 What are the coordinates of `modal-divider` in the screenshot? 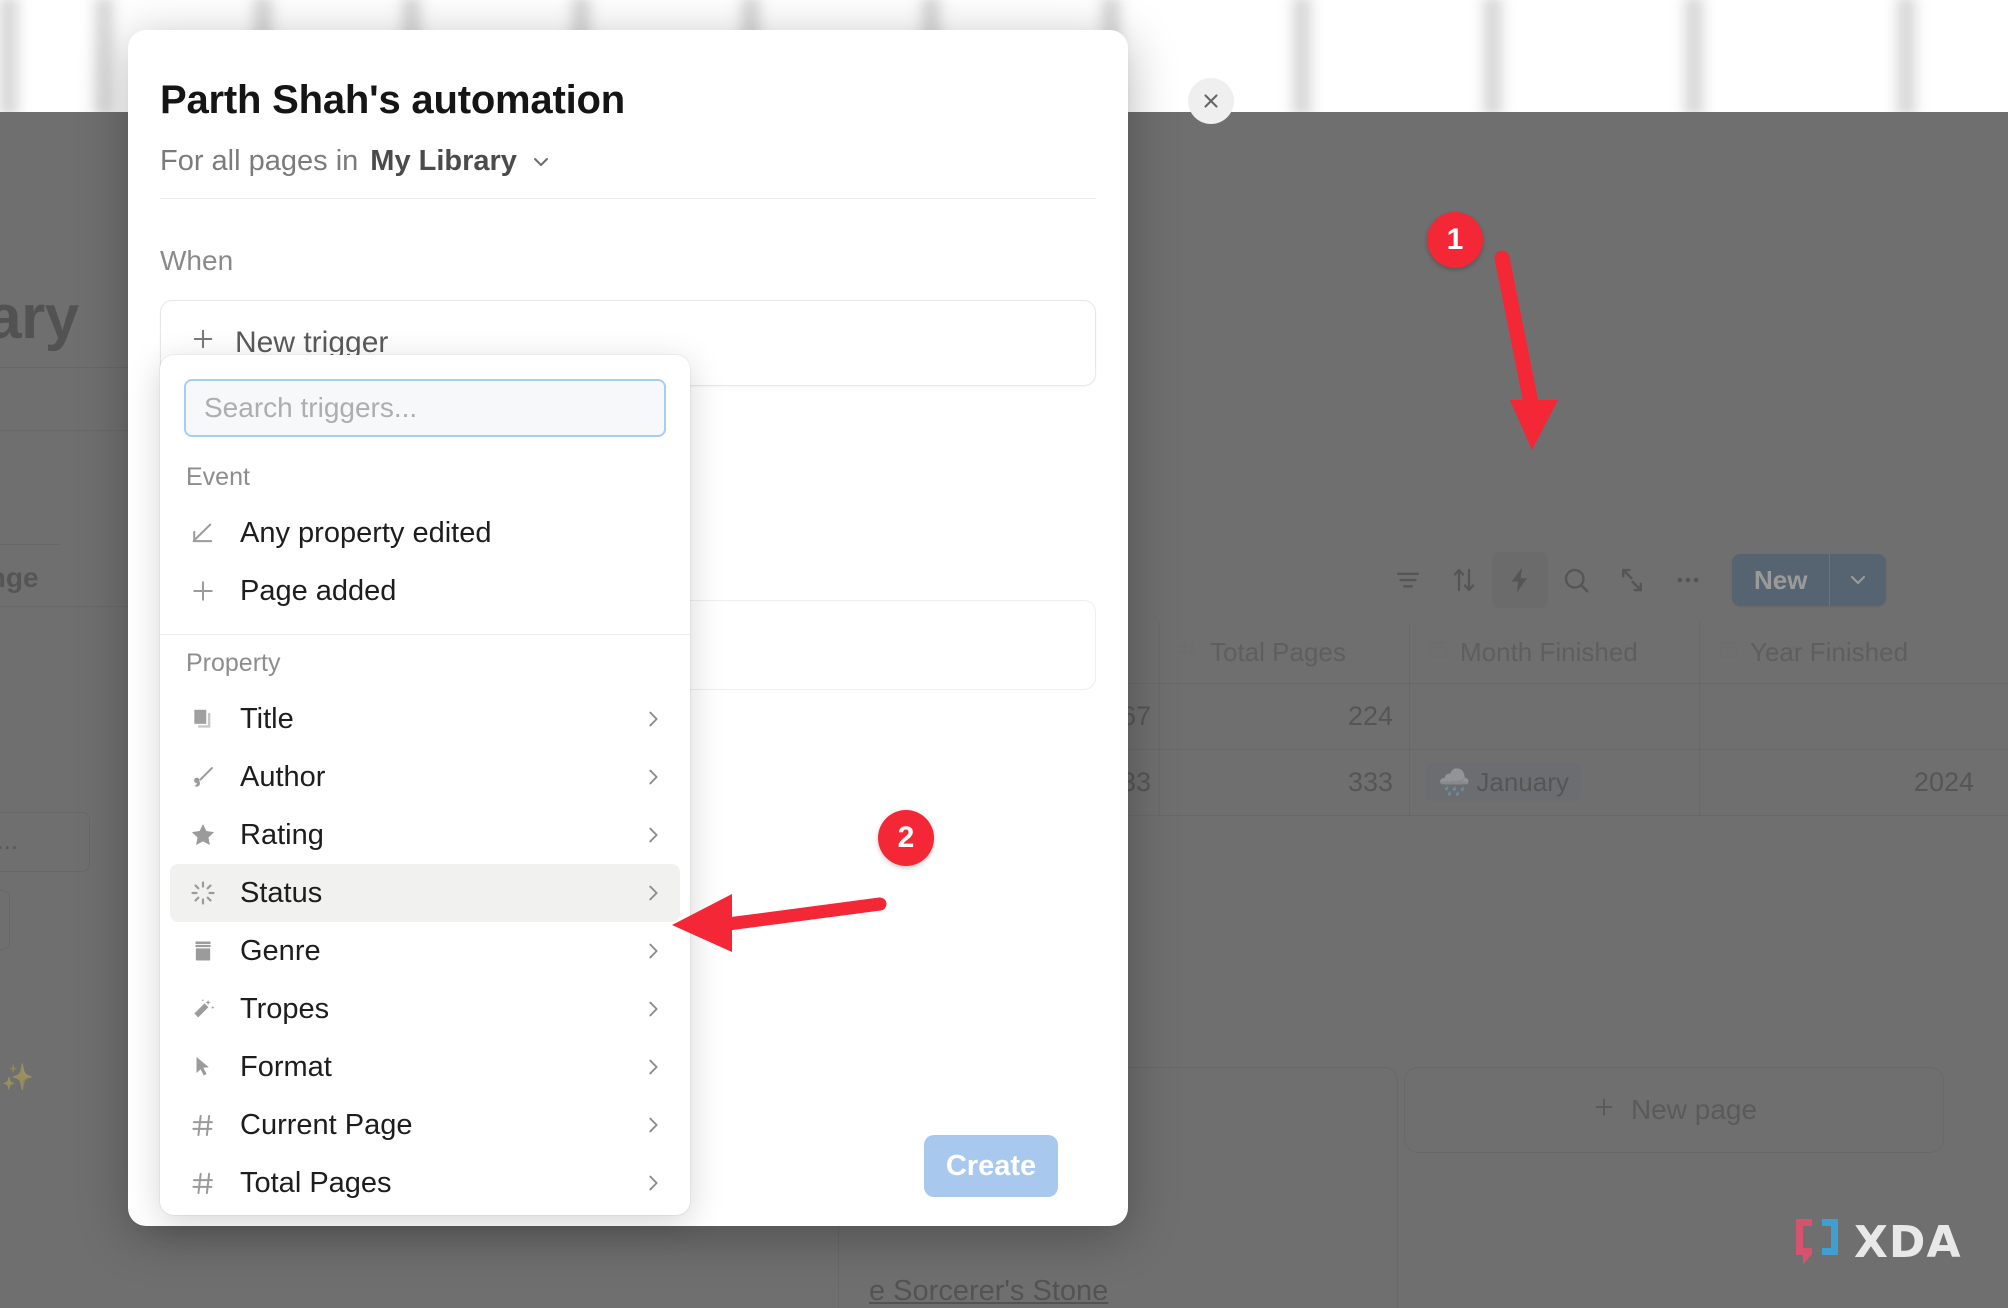 It's located at (628, 198).